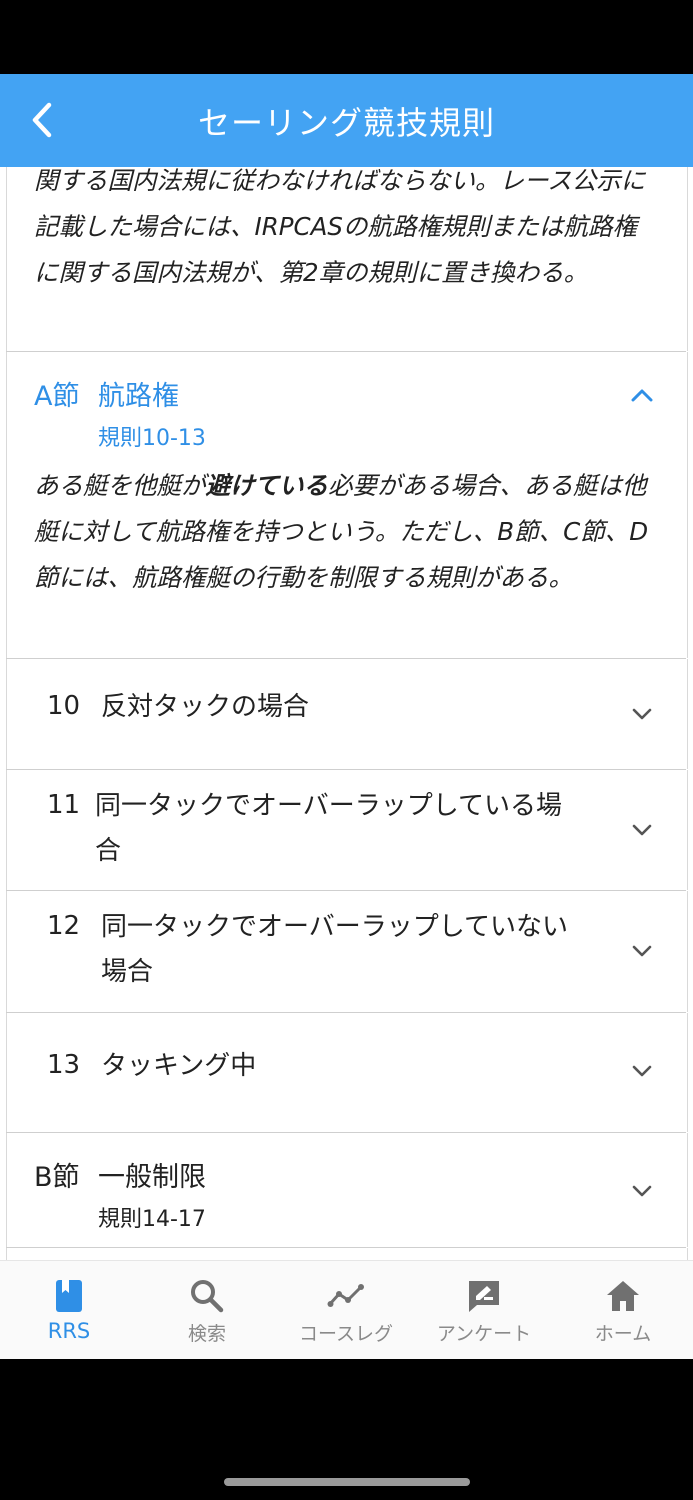 The height and width of the screenshot is (1500, 693). I want to click on rule-item-11: 11 同一タックでオーバーラップしている場合, so click(346, 830).